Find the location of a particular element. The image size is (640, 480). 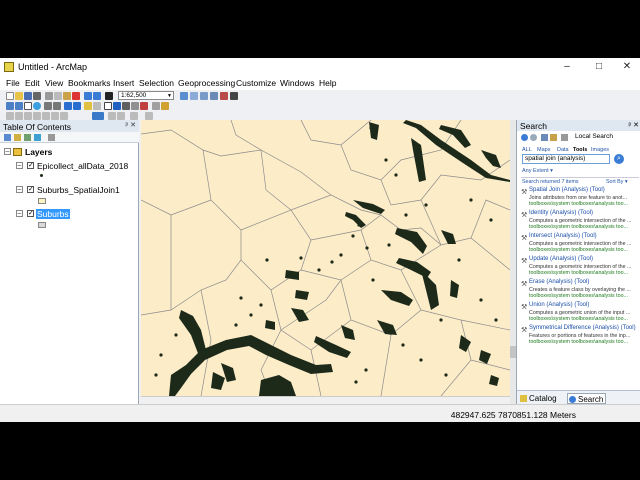

copy-icon is located at coordinates (58, 96).